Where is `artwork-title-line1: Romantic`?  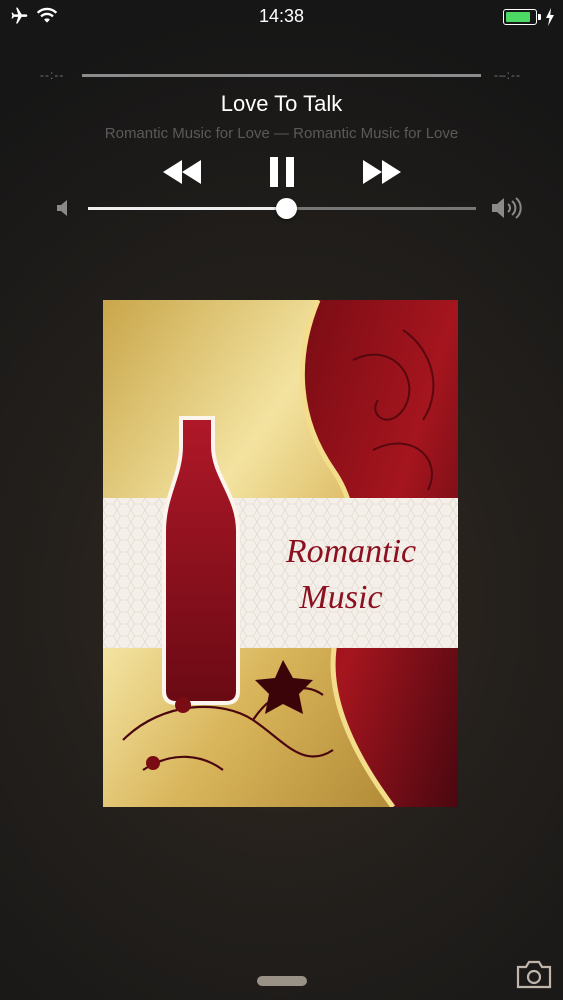 artwork-title-line1: Romantic is located at coordinates (350, 551).